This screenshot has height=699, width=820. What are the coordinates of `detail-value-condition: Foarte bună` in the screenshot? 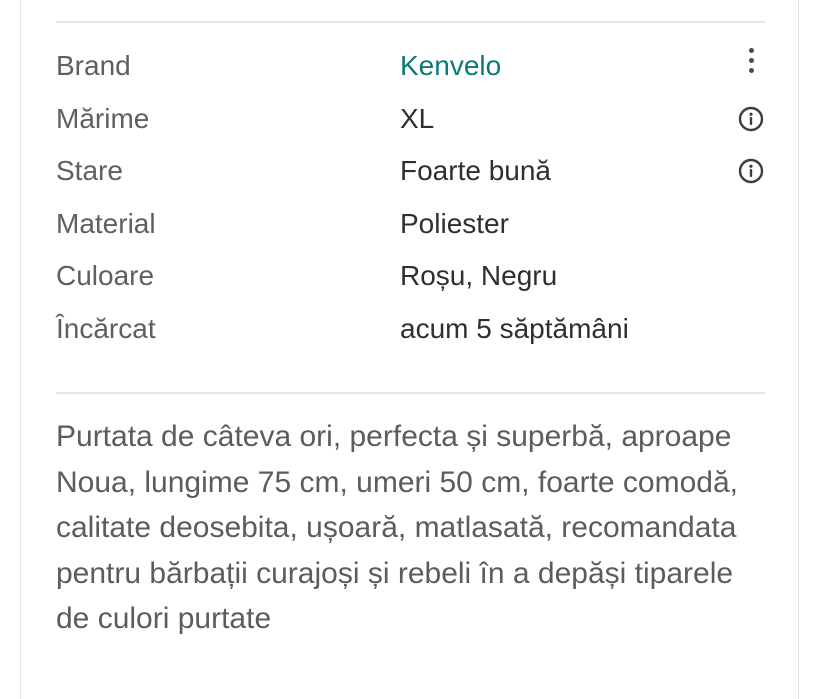 It's located at (475, 170).